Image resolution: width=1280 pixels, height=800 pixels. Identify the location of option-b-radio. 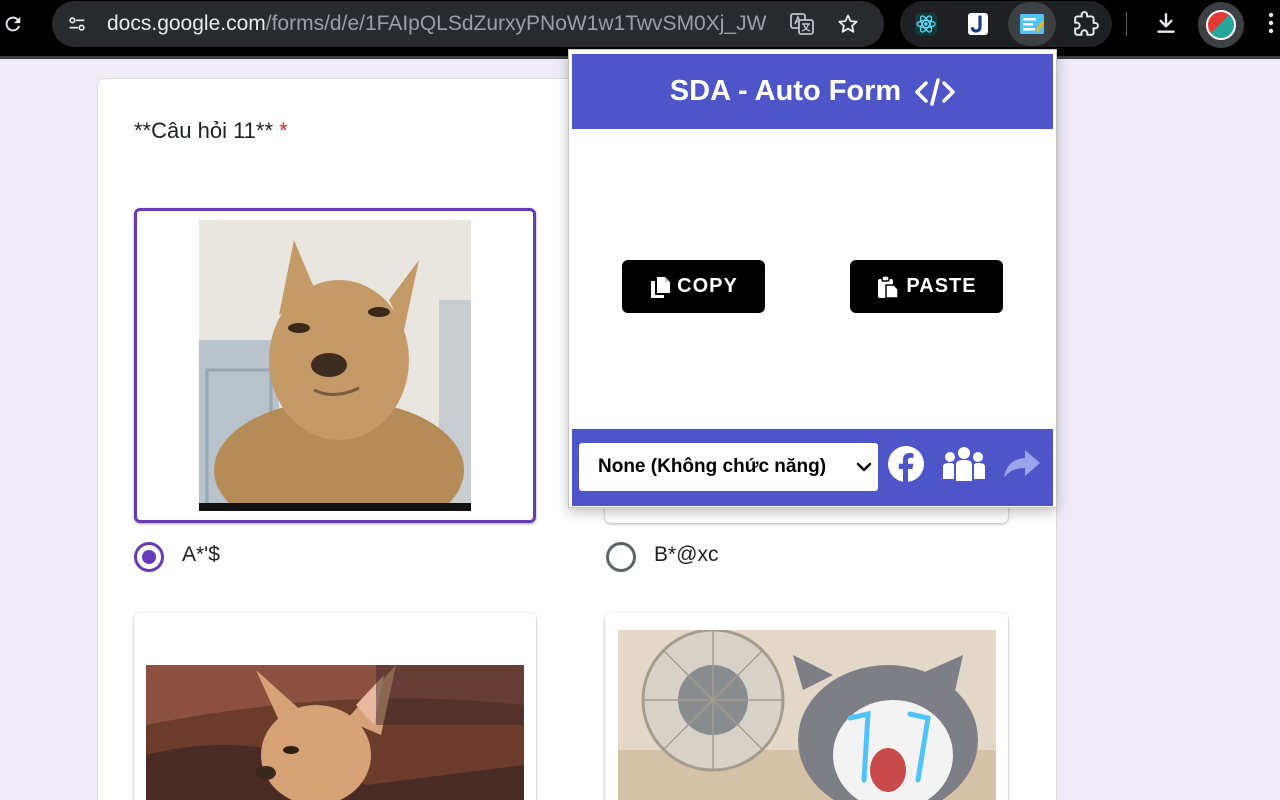
(621, 557).